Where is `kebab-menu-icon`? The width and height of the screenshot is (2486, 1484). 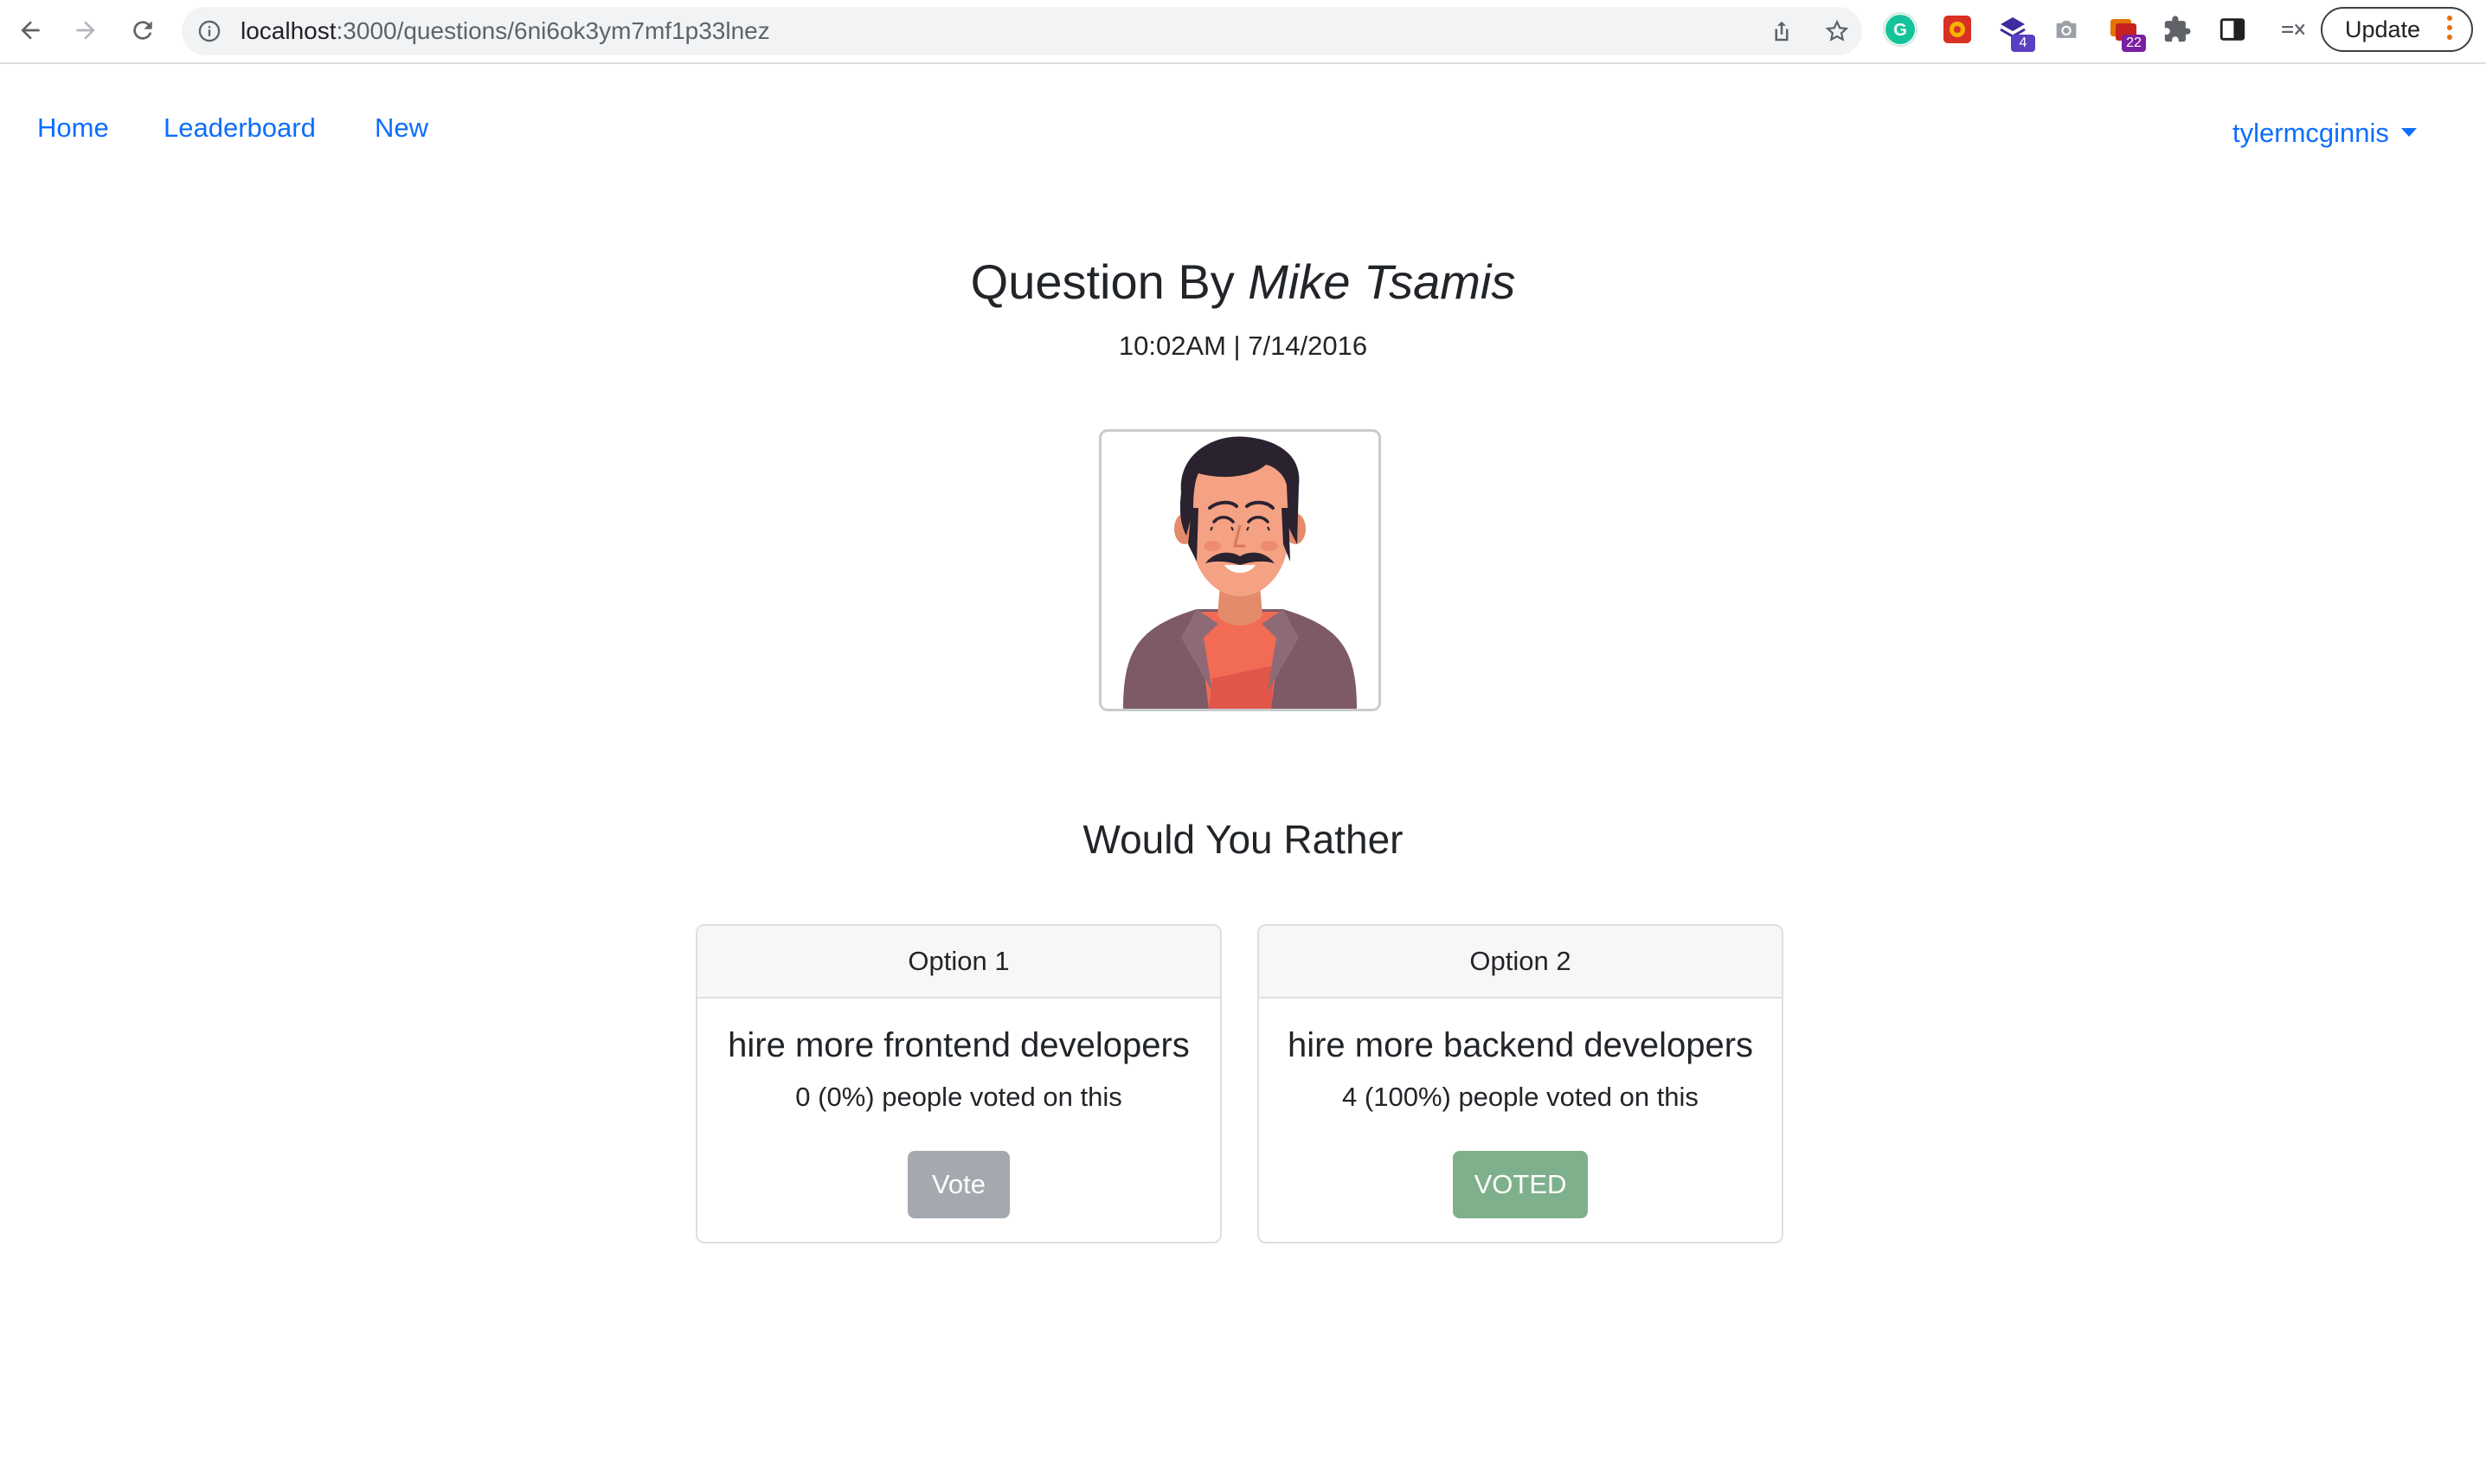 kebab-menu-icon is located at coordinates (2450, 30).